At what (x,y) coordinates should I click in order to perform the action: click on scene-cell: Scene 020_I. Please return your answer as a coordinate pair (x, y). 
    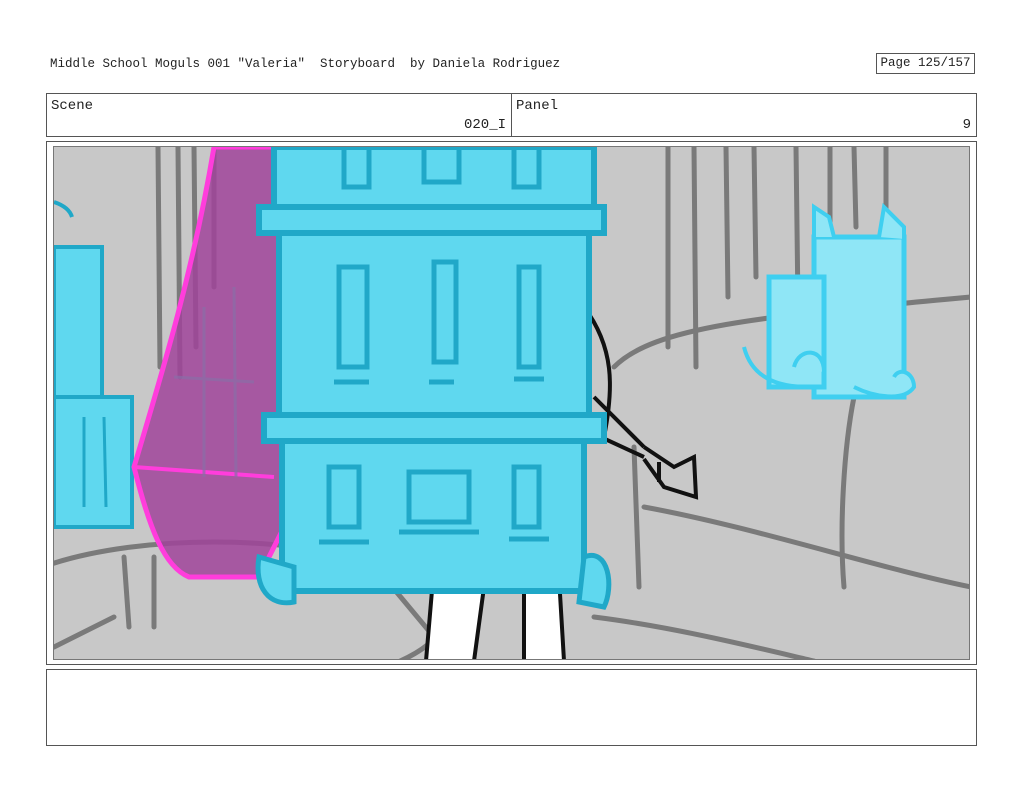
    Looking at the image, I should click on (279, 115).